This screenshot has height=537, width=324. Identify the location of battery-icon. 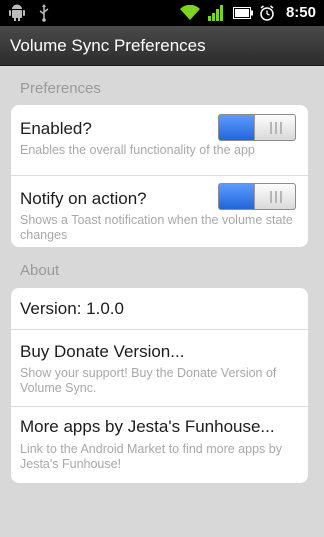
(243, 13).